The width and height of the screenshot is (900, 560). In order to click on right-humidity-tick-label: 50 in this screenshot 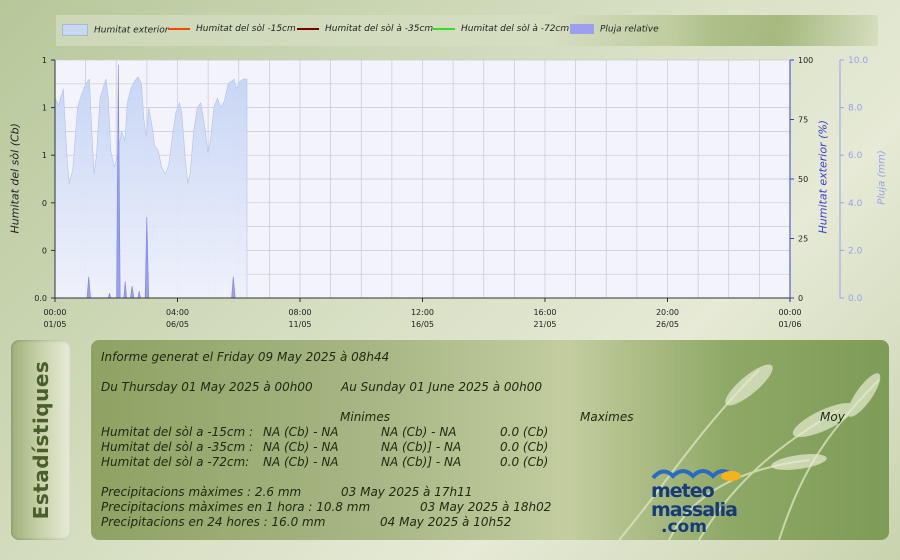, I will do `click(803, 179)`.